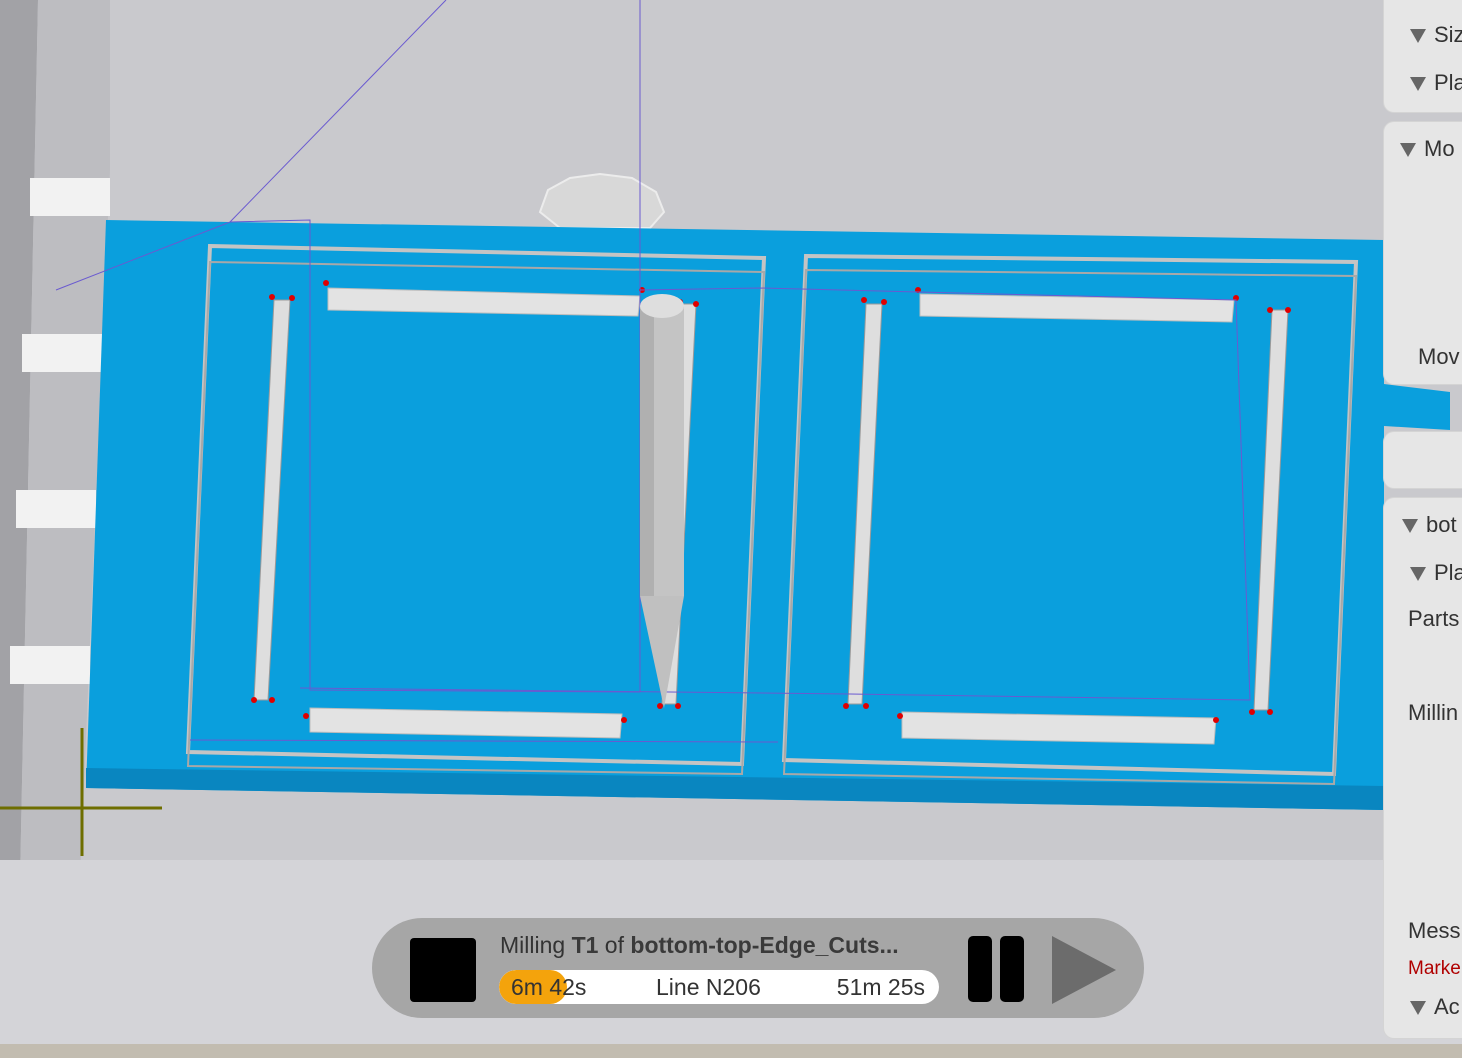 The width and height of the screenshot is (1462, 1058). I want to click on floor-edge, so click(731, 1051).